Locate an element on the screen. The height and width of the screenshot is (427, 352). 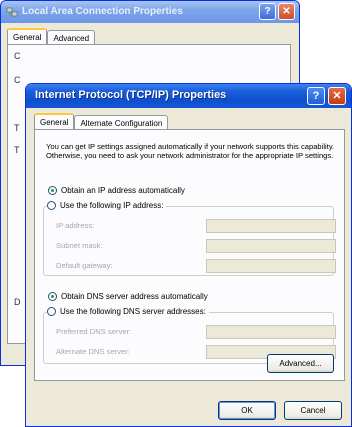
preferred-dns-field is located at coordinates (271, 332).